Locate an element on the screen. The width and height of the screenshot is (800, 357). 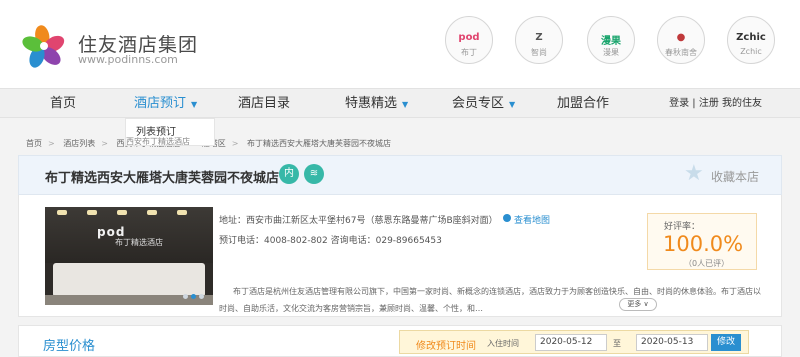
brand-pod-label: 布丁 is located at coordinates (469, 52).